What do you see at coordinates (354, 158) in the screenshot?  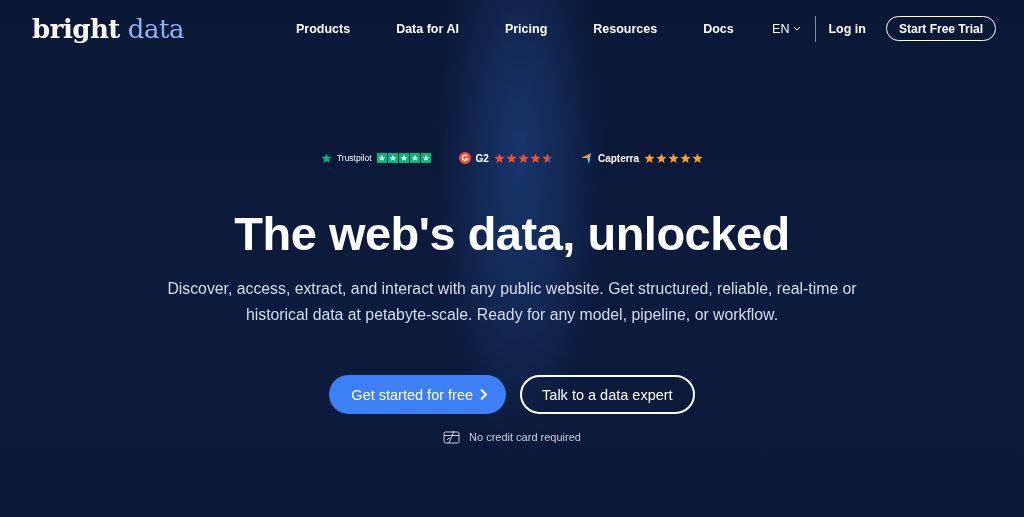 I see `rating-source: Trustpilot` at bounding box center [354, 158].